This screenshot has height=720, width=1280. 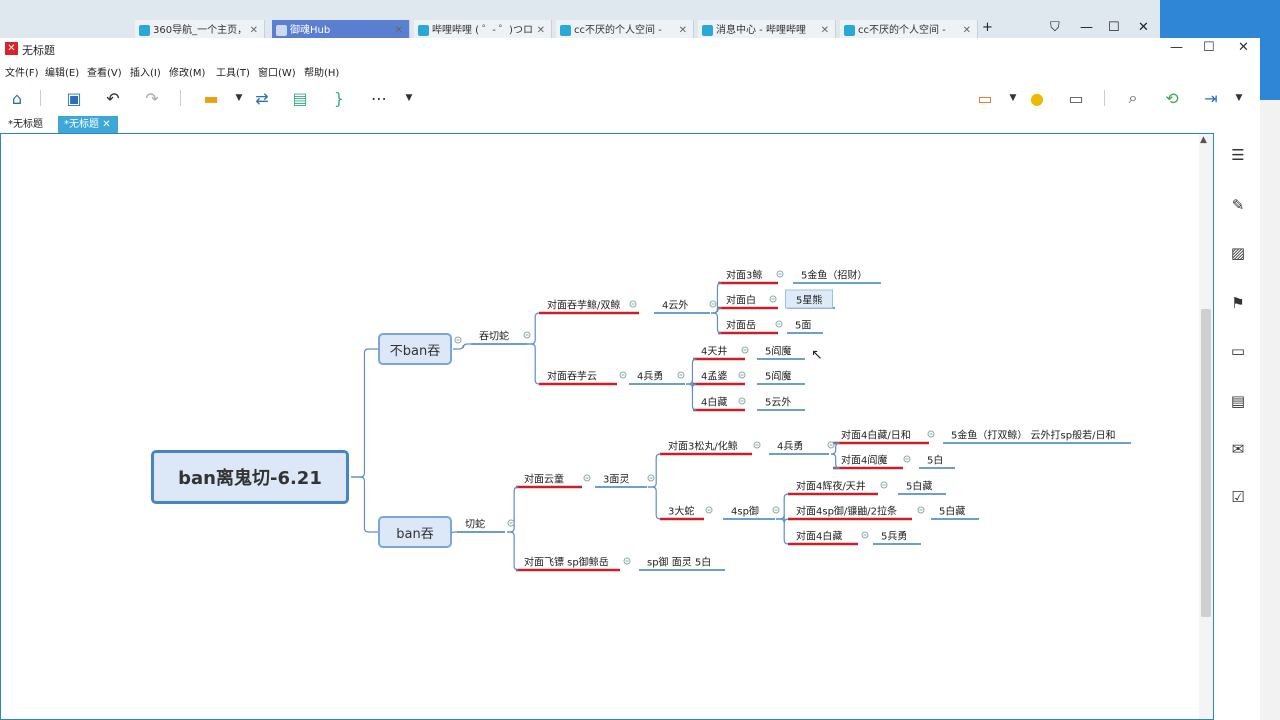 I want to click on boundary-icon: ▤, so click(x=300, y=98).